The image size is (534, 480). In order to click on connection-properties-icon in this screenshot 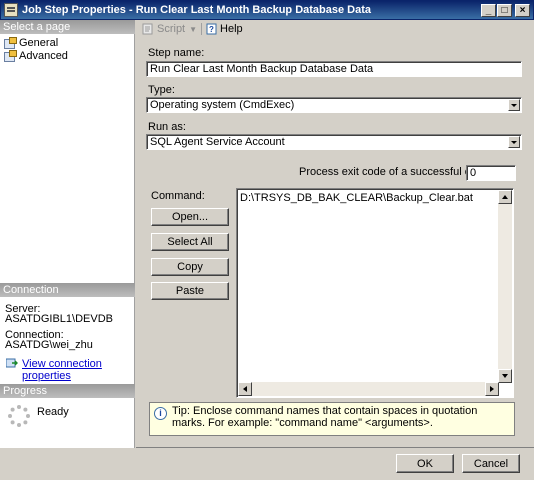, I will do `click(11, 363)`.